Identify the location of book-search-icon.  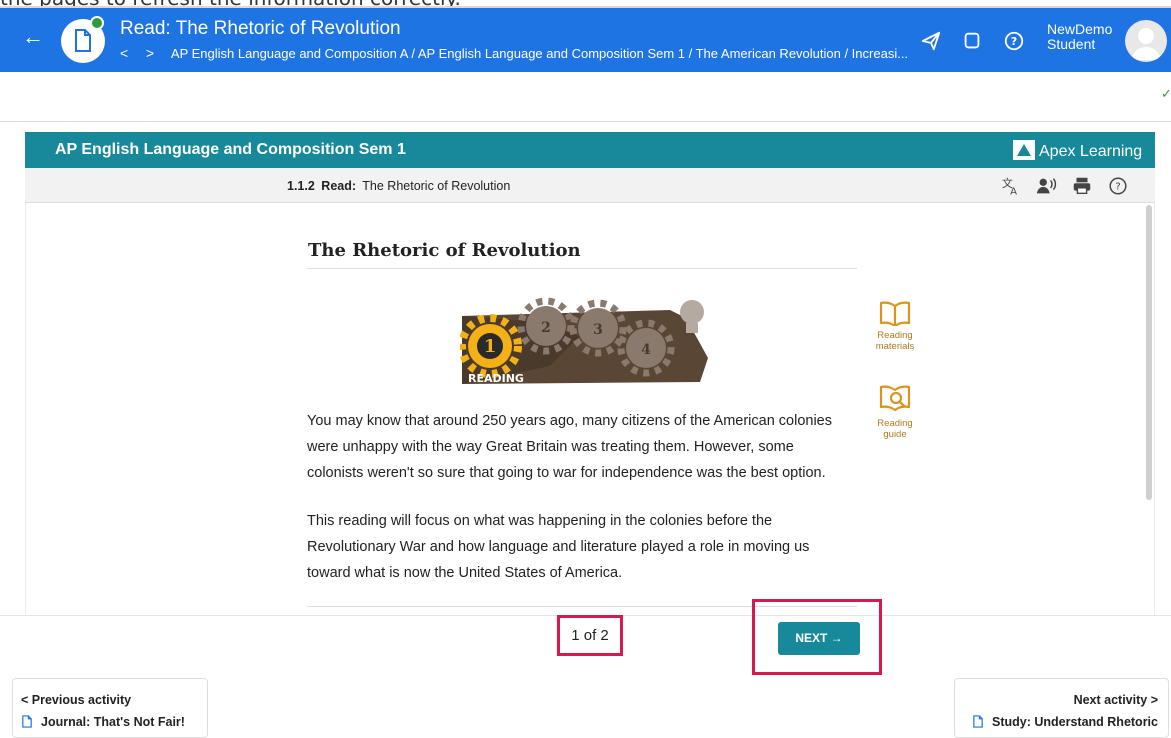
(895, 398).